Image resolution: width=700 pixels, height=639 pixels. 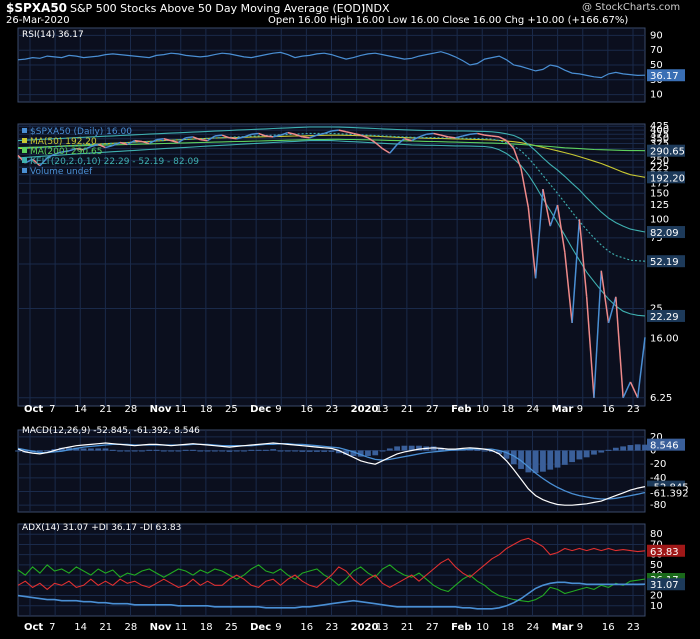 What do you see at coordinates (114, 162) in the screenshot?
I see `price-legend-entry: KELT(20,2.0,10) 22.29 - 52.19 - 82.09` at bounding box center [114, 162].